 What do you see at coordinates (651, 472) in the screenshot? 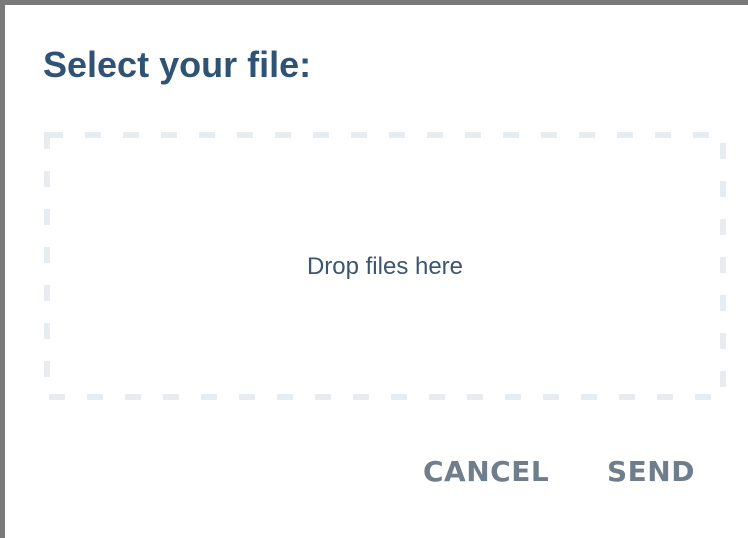
I see `send-button: SEND` at bounding box center [651, 472].